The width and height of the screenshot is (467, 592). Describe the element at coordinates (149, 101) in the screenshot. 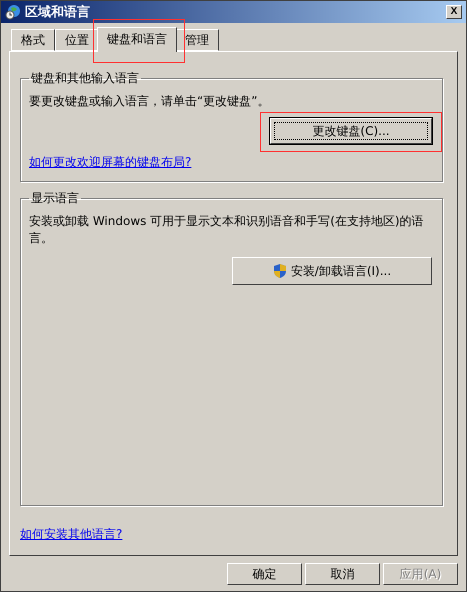

I see `instruction-text: 要更改键盘或输入语言，请单击“更改键盘”。` at that location.